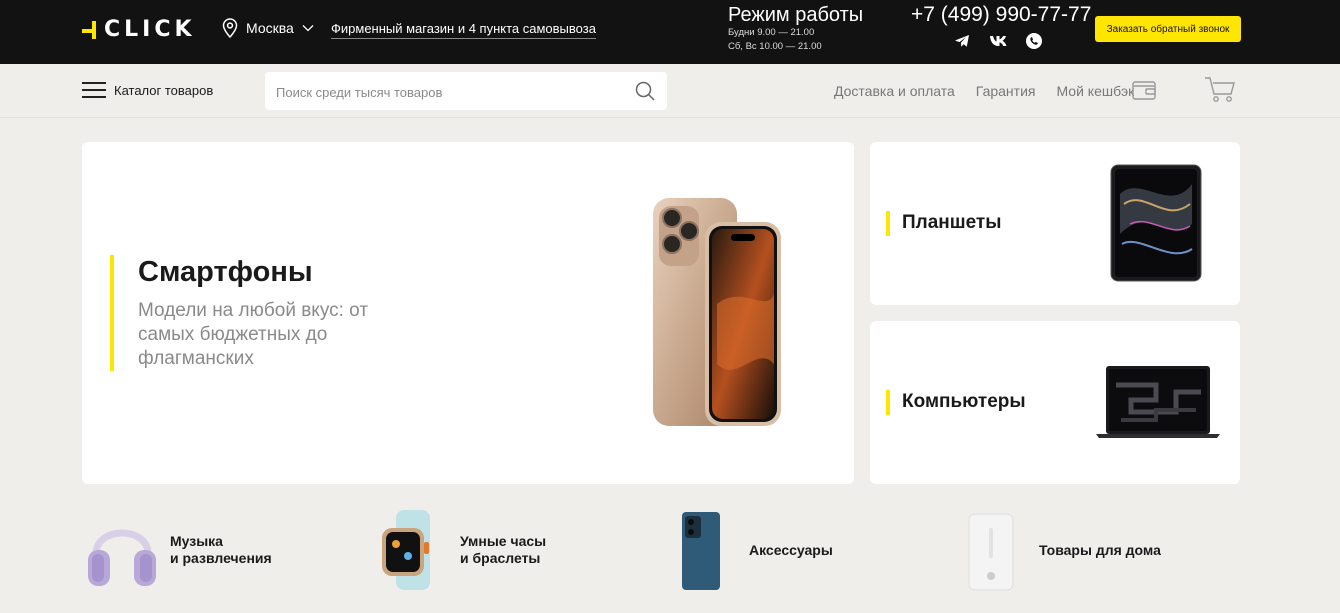 This screenshot has height=613, width=1340. Describe the element at coordinates (94, 90) in the screenshot. I see `menu-icon` at that location.